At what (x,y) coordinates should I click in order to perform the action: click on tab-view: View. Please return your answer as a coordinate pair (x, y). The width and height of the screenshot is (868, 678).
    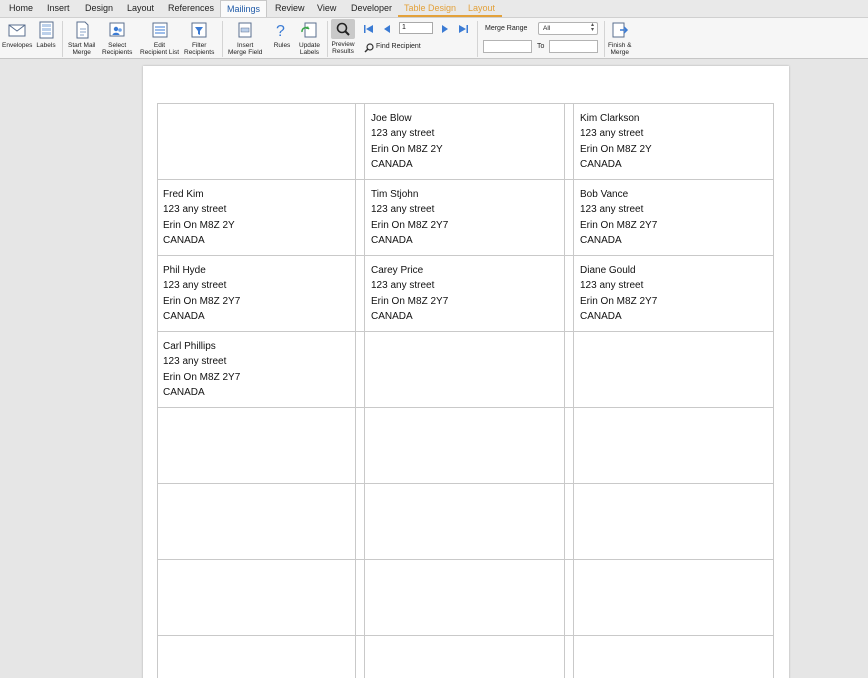
    Looking at the image, I should click on (326, 8).